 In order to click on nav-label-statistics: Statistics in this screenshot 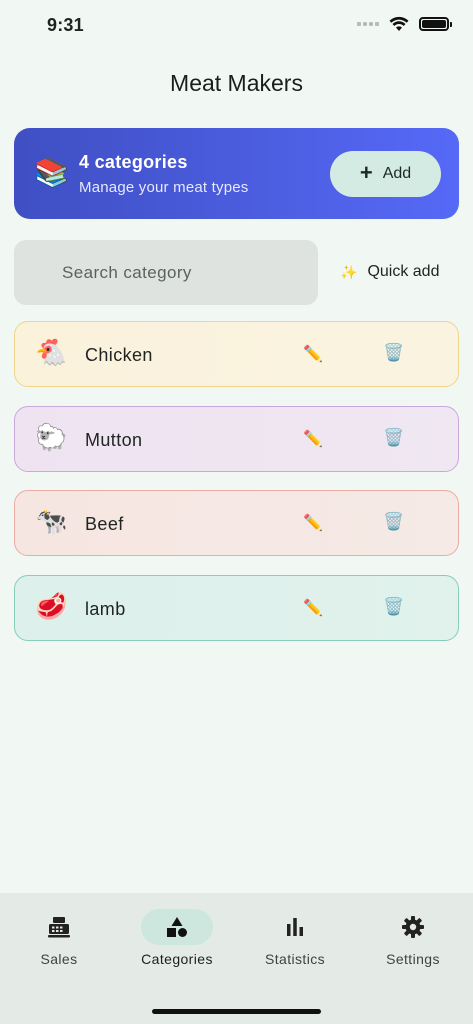, I will do `click(294, 959)`.